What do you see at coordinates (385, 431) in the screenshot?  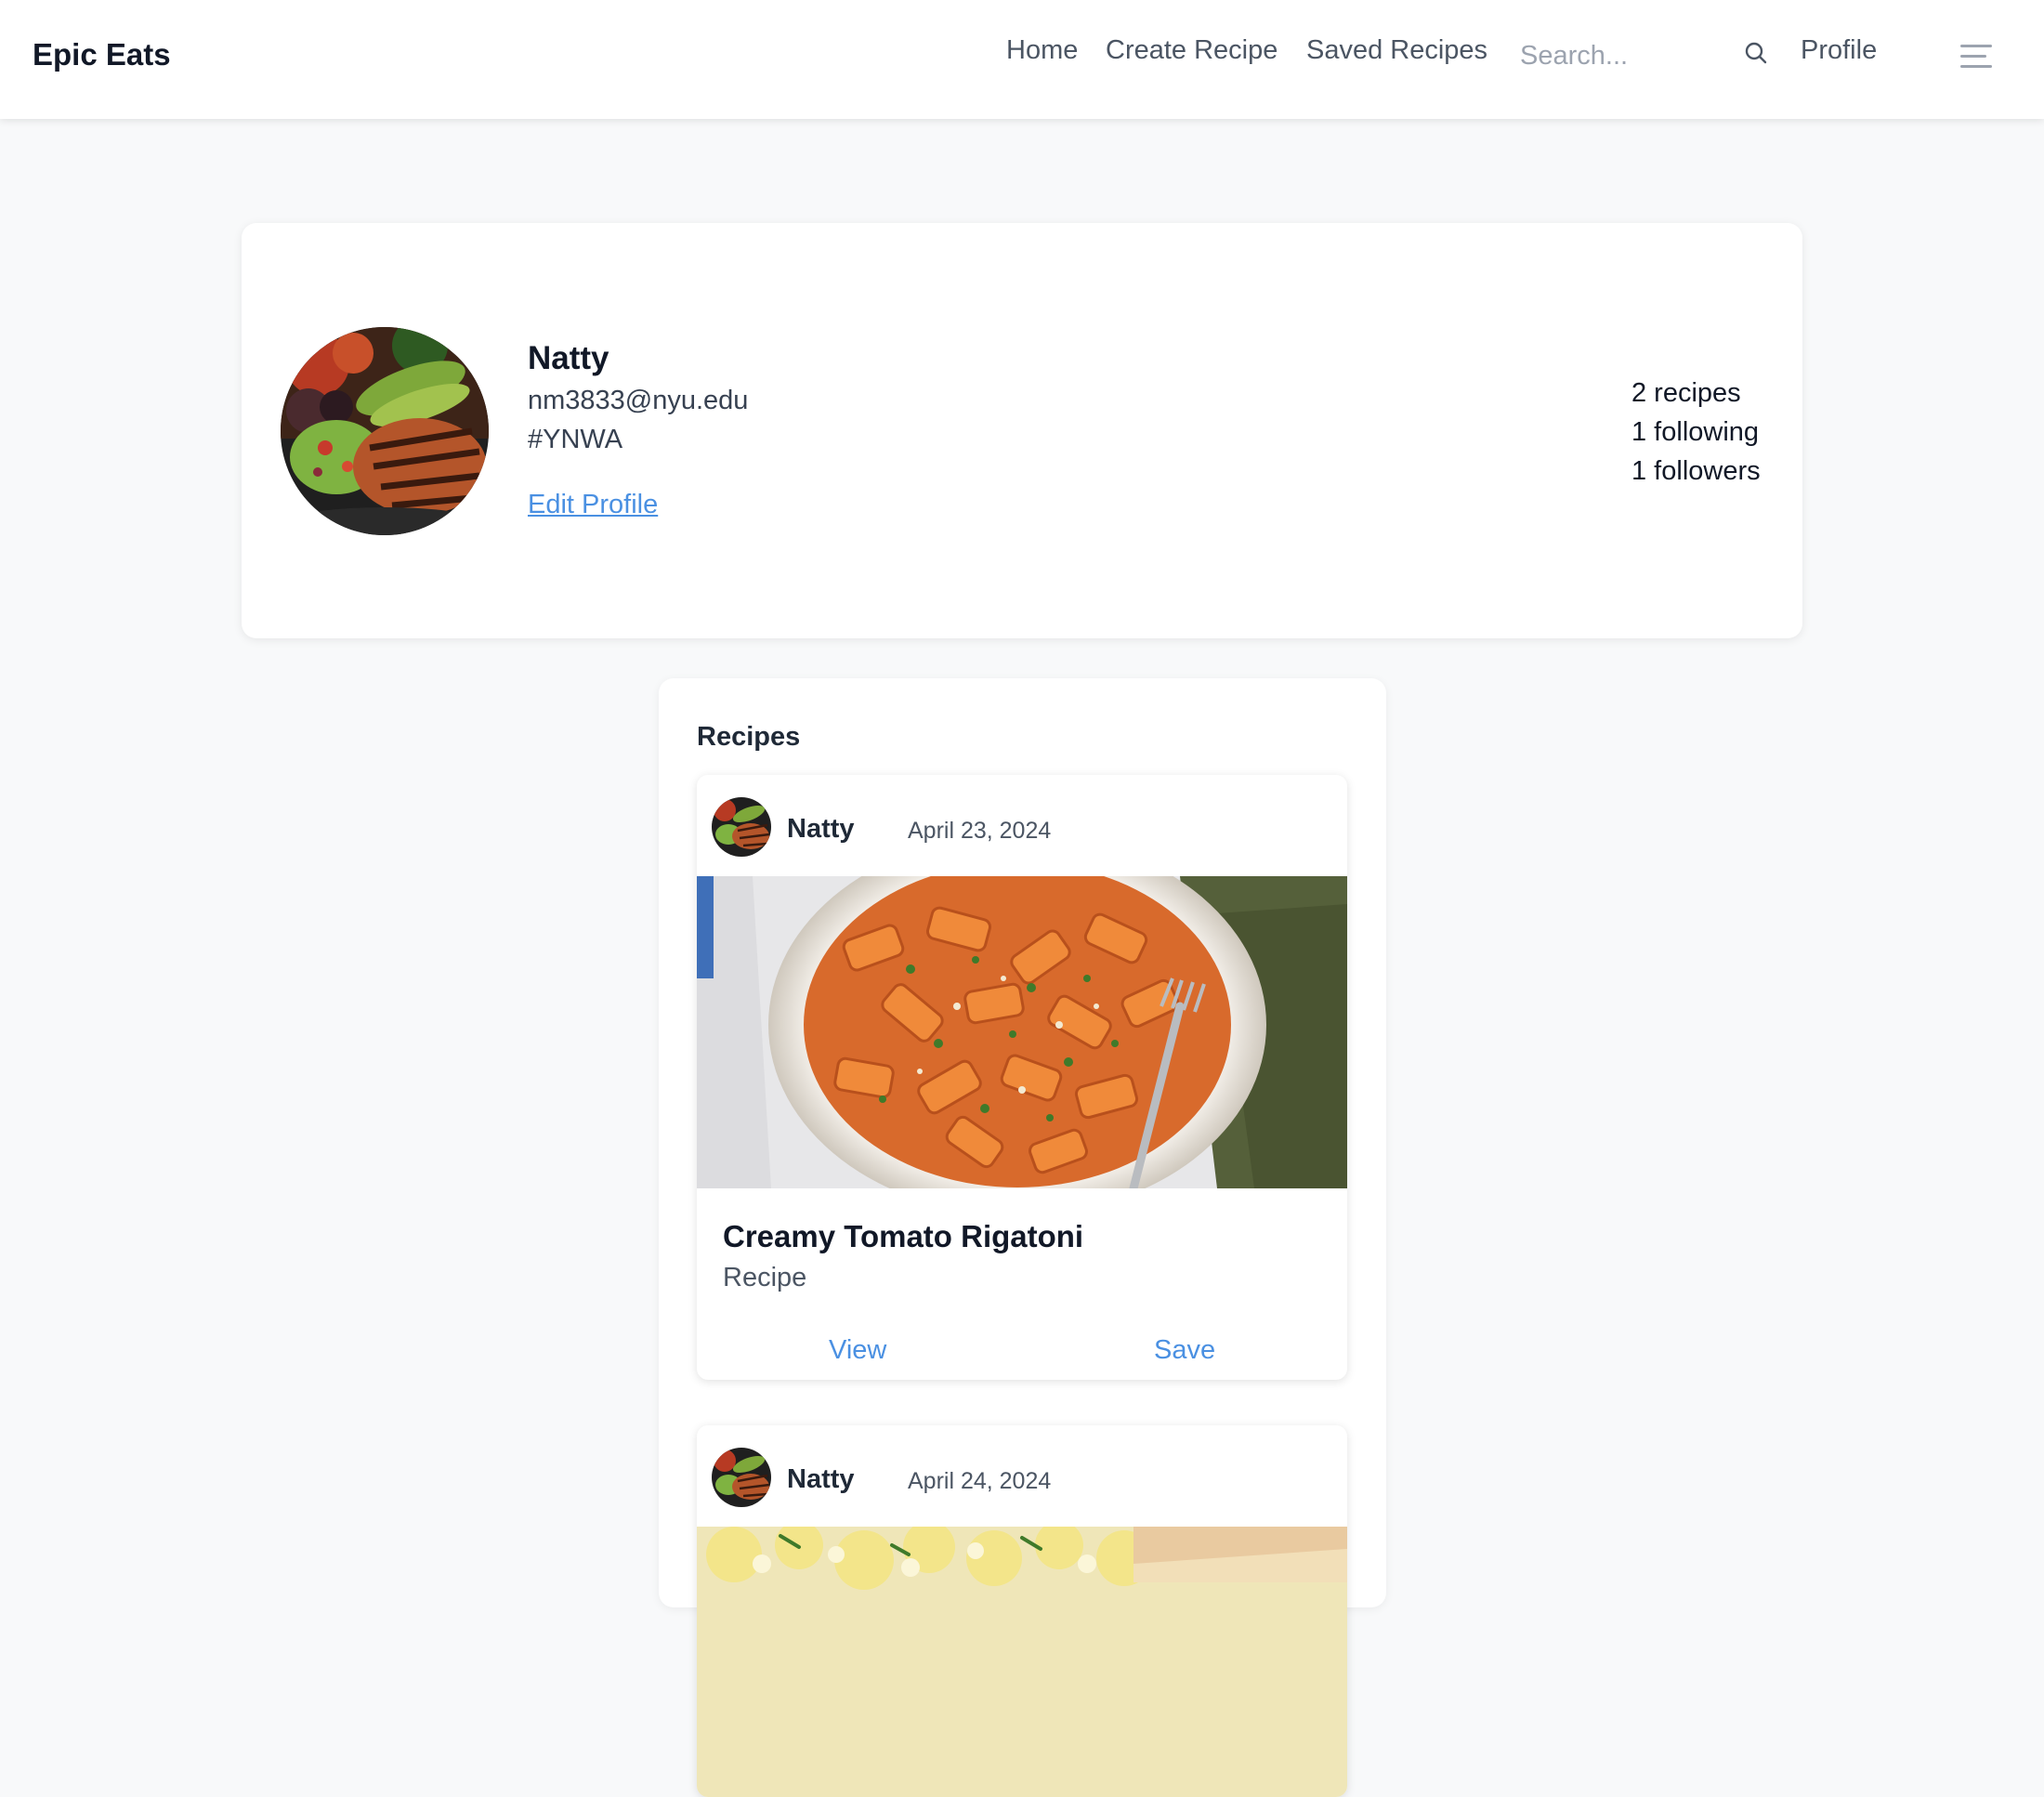 I see `avatar` at bounding box center [385, 431].